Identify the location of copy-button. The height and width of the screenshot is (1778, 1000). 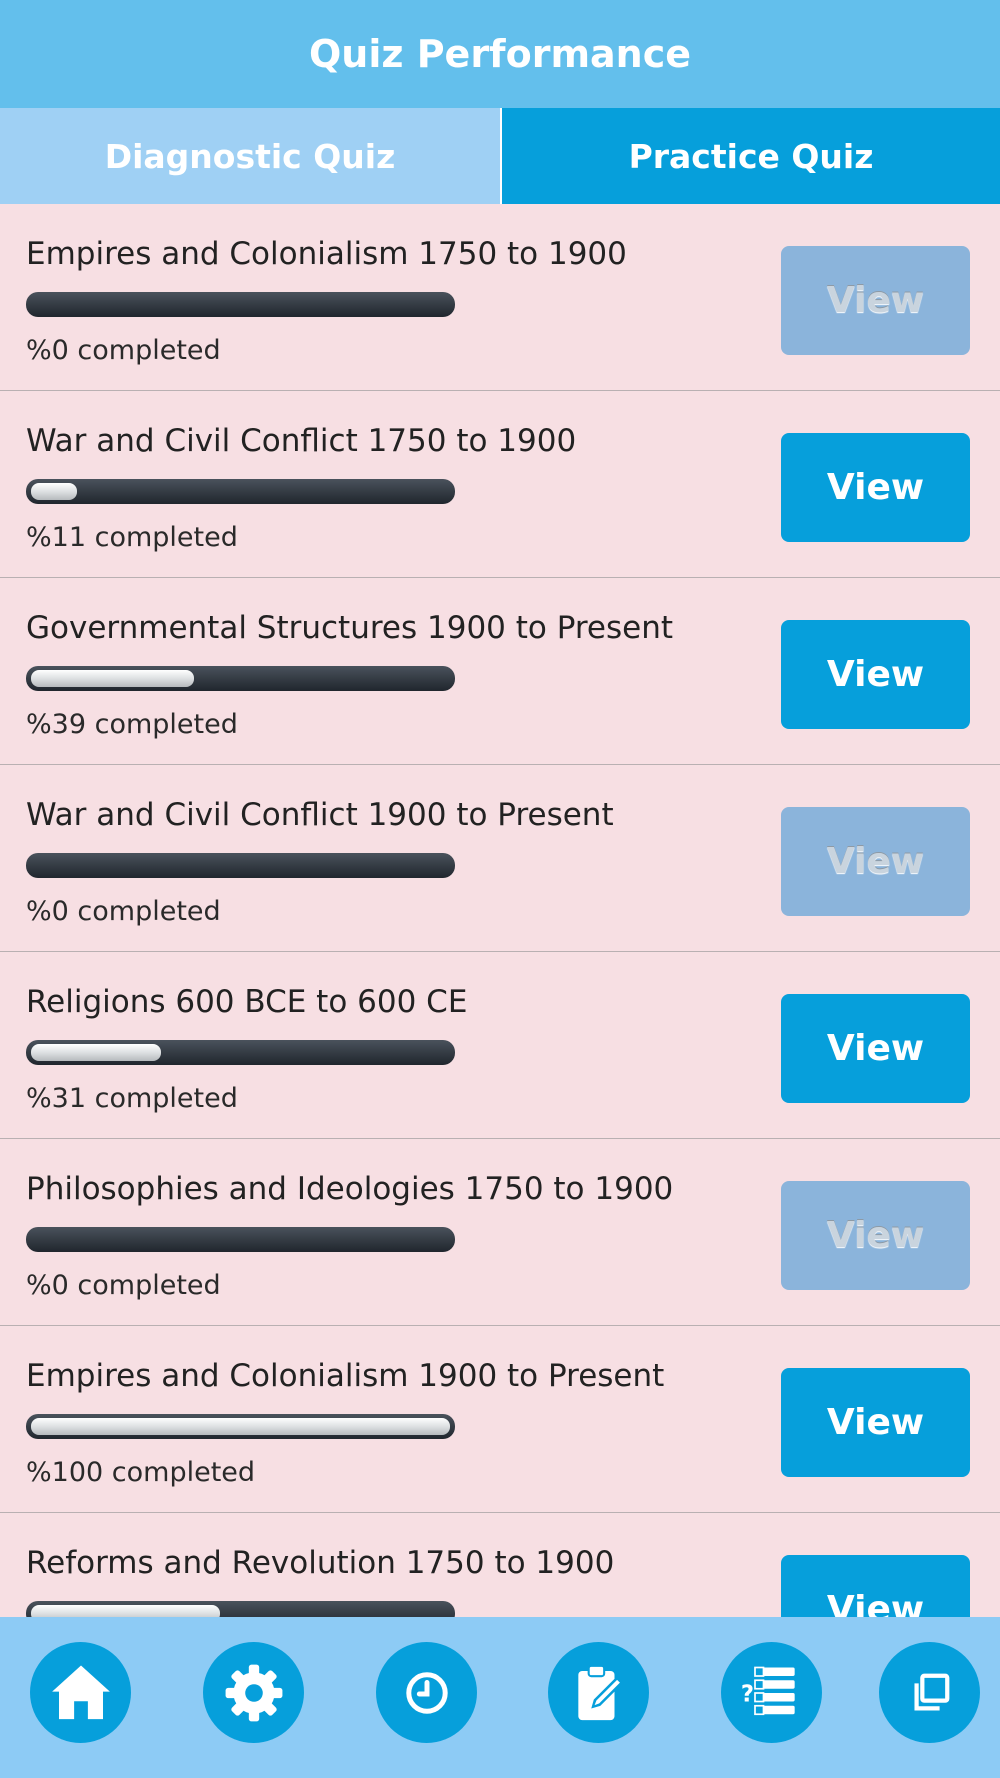
(929, 1692).